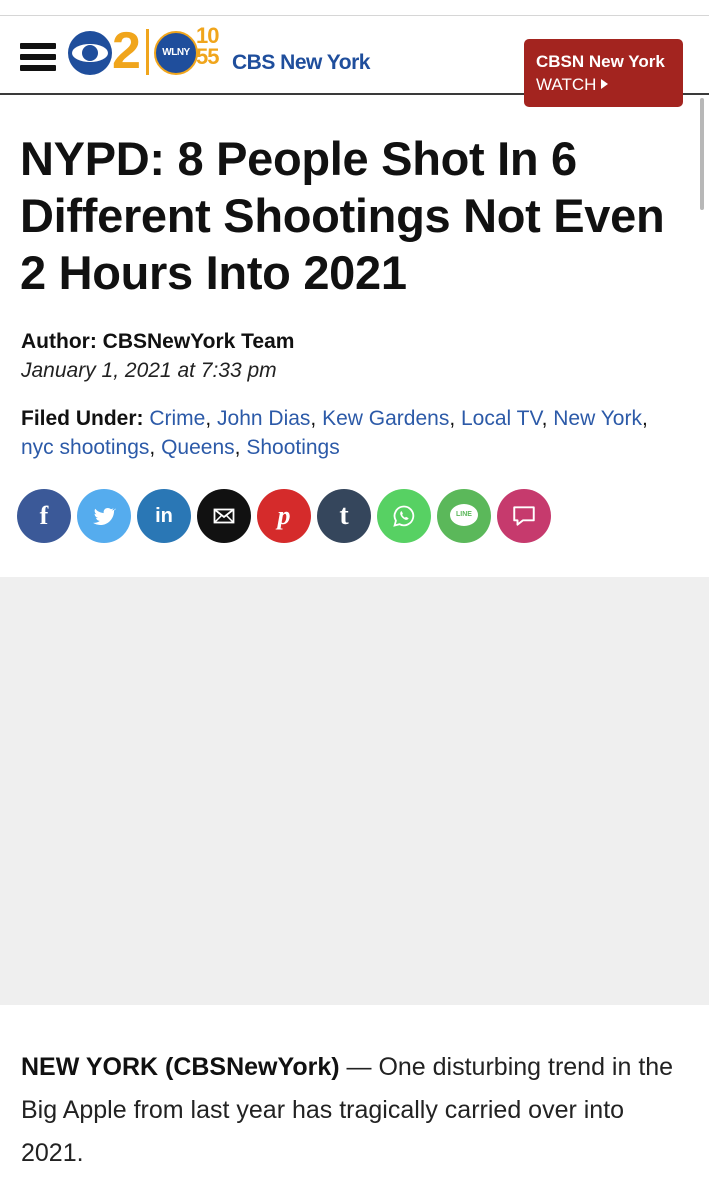 The width and height of the screenshot is (709, 1200). I want to click on linkedin-share-button: in, so click(164, 516).